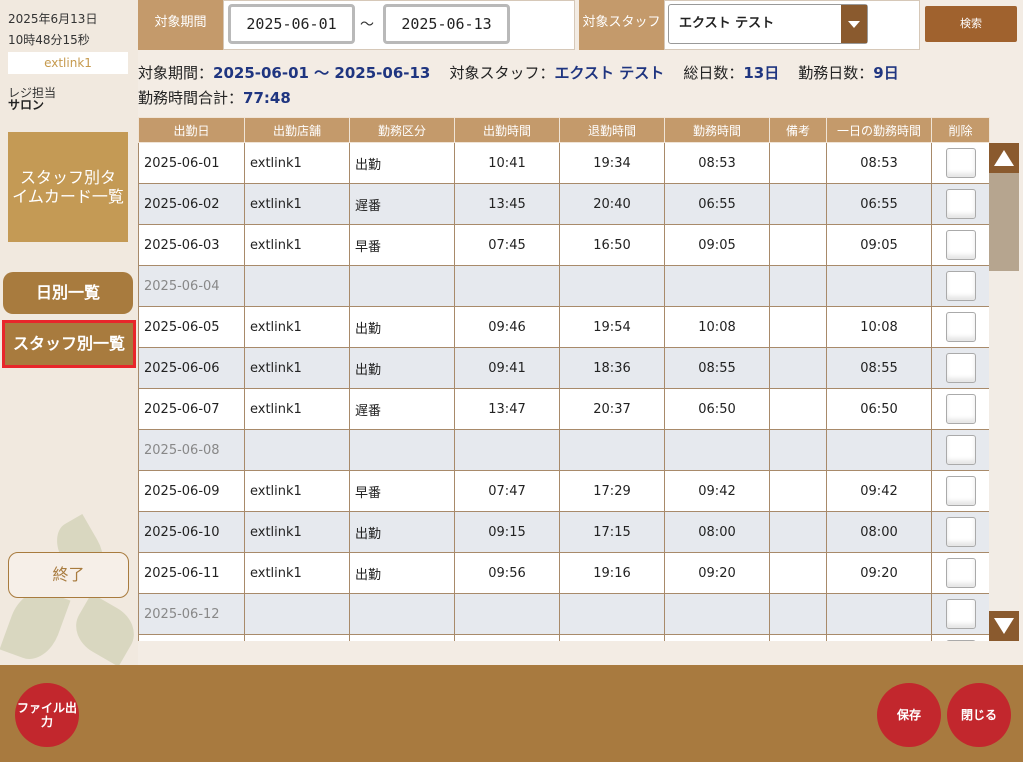  I want to click on cell-clock-in: 07:47, so click(507, 491).